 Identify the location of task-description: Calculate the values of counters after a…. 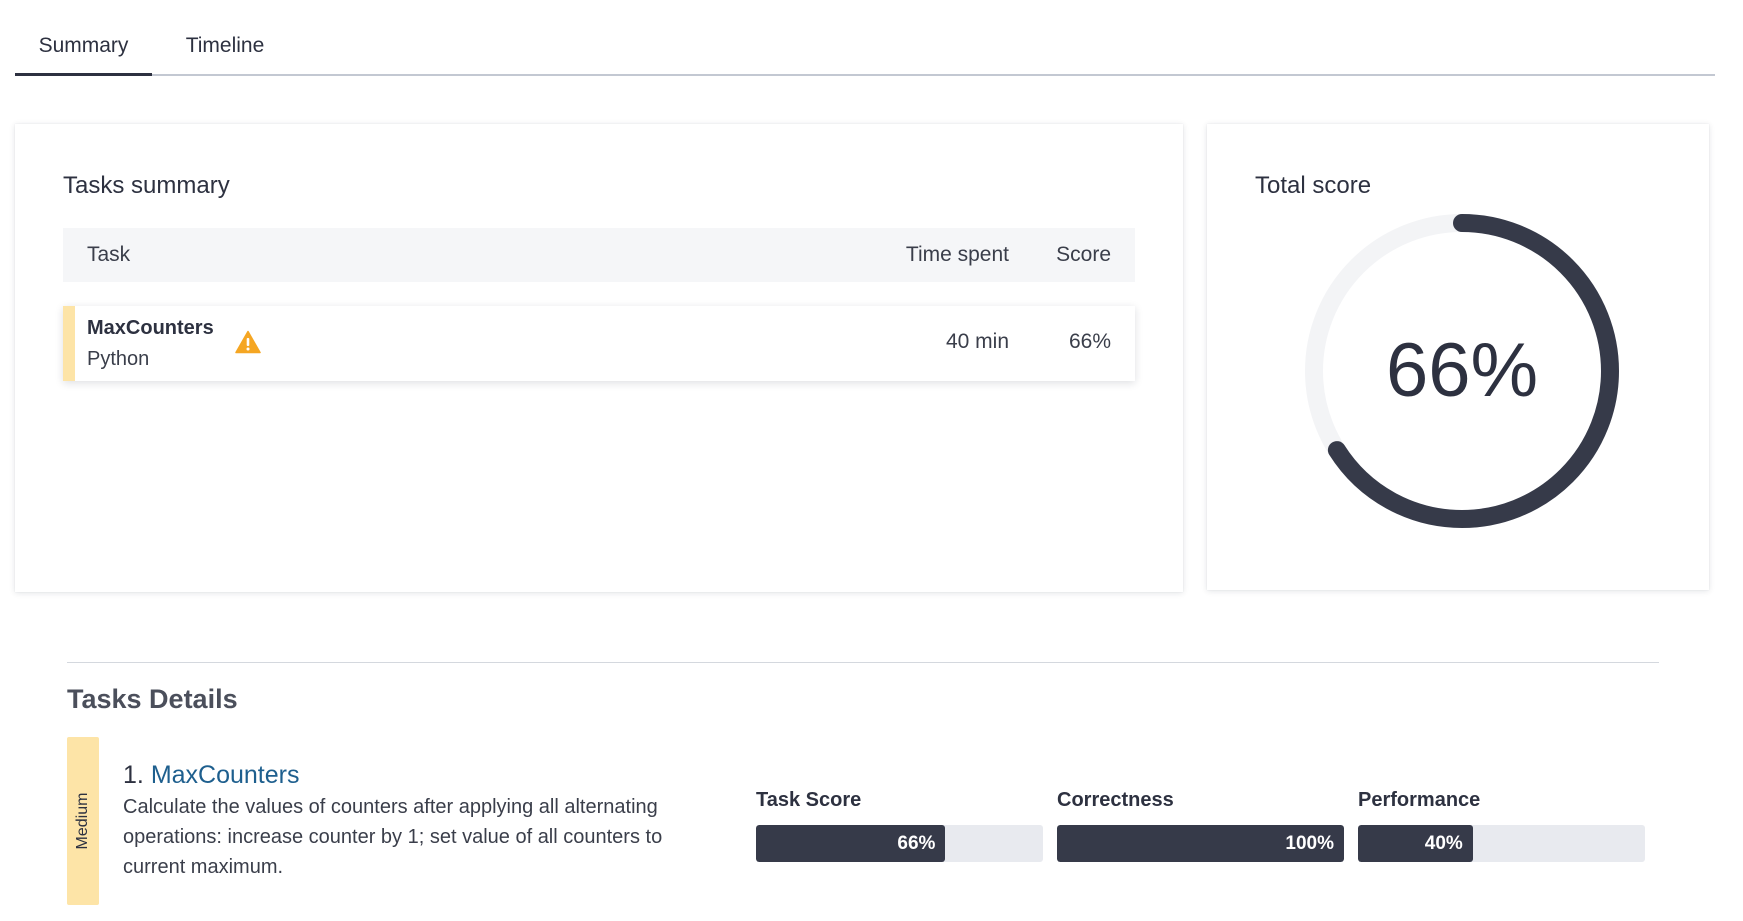
(393, 837).